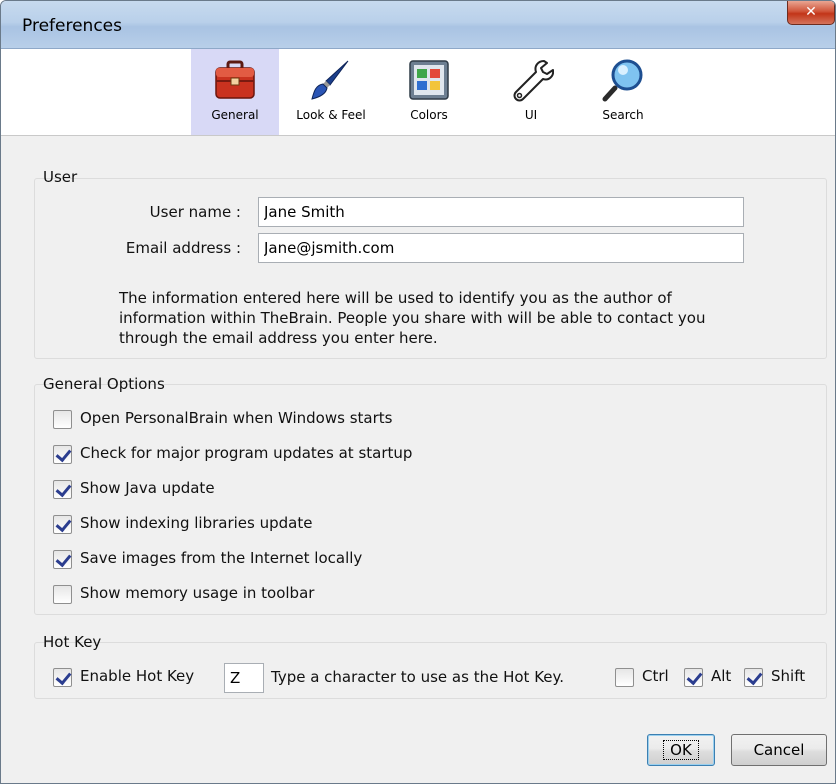 Image resolution: width=836 pixels, height=784 pixels. What do you see at coordinates (622, 80) in the screenshot?
I see `magnifier-icon` at bounding box center [622, 80].